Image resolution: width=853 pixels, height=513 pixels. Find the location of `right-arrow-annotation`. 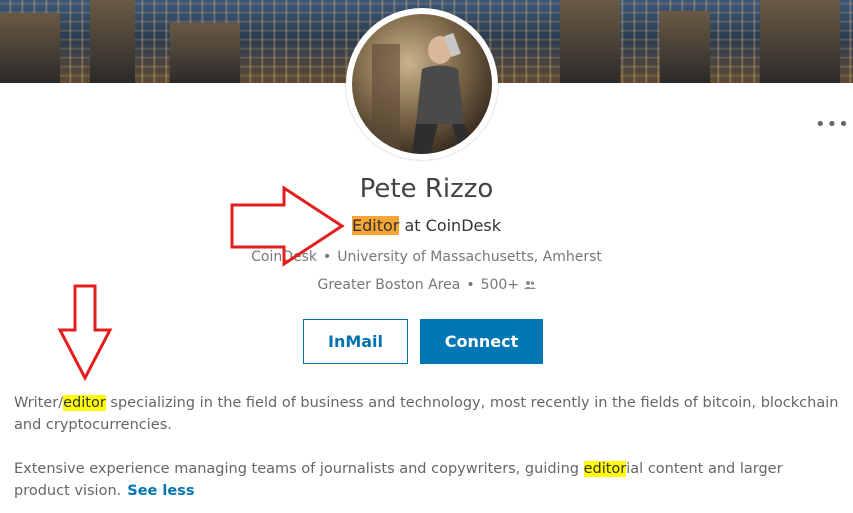

right-arrow-annotation is located at coordinates (287, 226).